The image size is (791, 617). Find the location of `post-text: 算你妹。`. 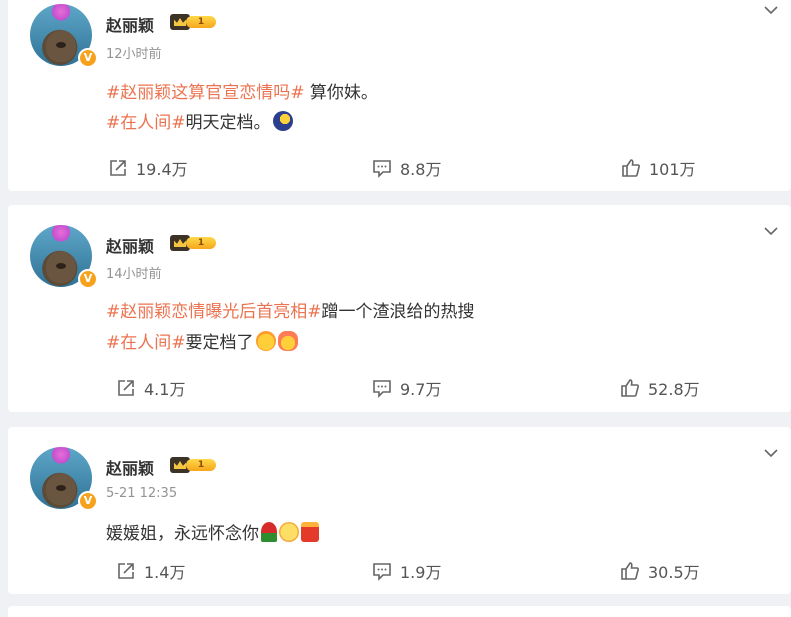

post-text: 算你妹。 is located at coordinates (341, 93).